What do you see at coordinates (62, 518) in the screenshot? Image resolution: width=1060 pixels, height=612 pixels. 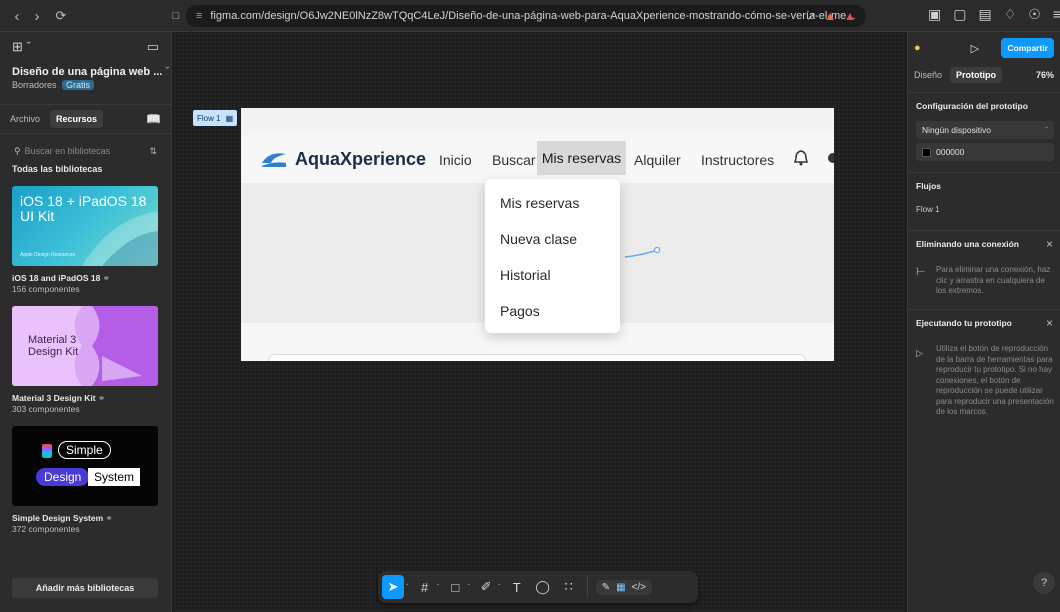 I see `library-name-simple: Simple Design System ⚭` at bounding box center [62, 518].